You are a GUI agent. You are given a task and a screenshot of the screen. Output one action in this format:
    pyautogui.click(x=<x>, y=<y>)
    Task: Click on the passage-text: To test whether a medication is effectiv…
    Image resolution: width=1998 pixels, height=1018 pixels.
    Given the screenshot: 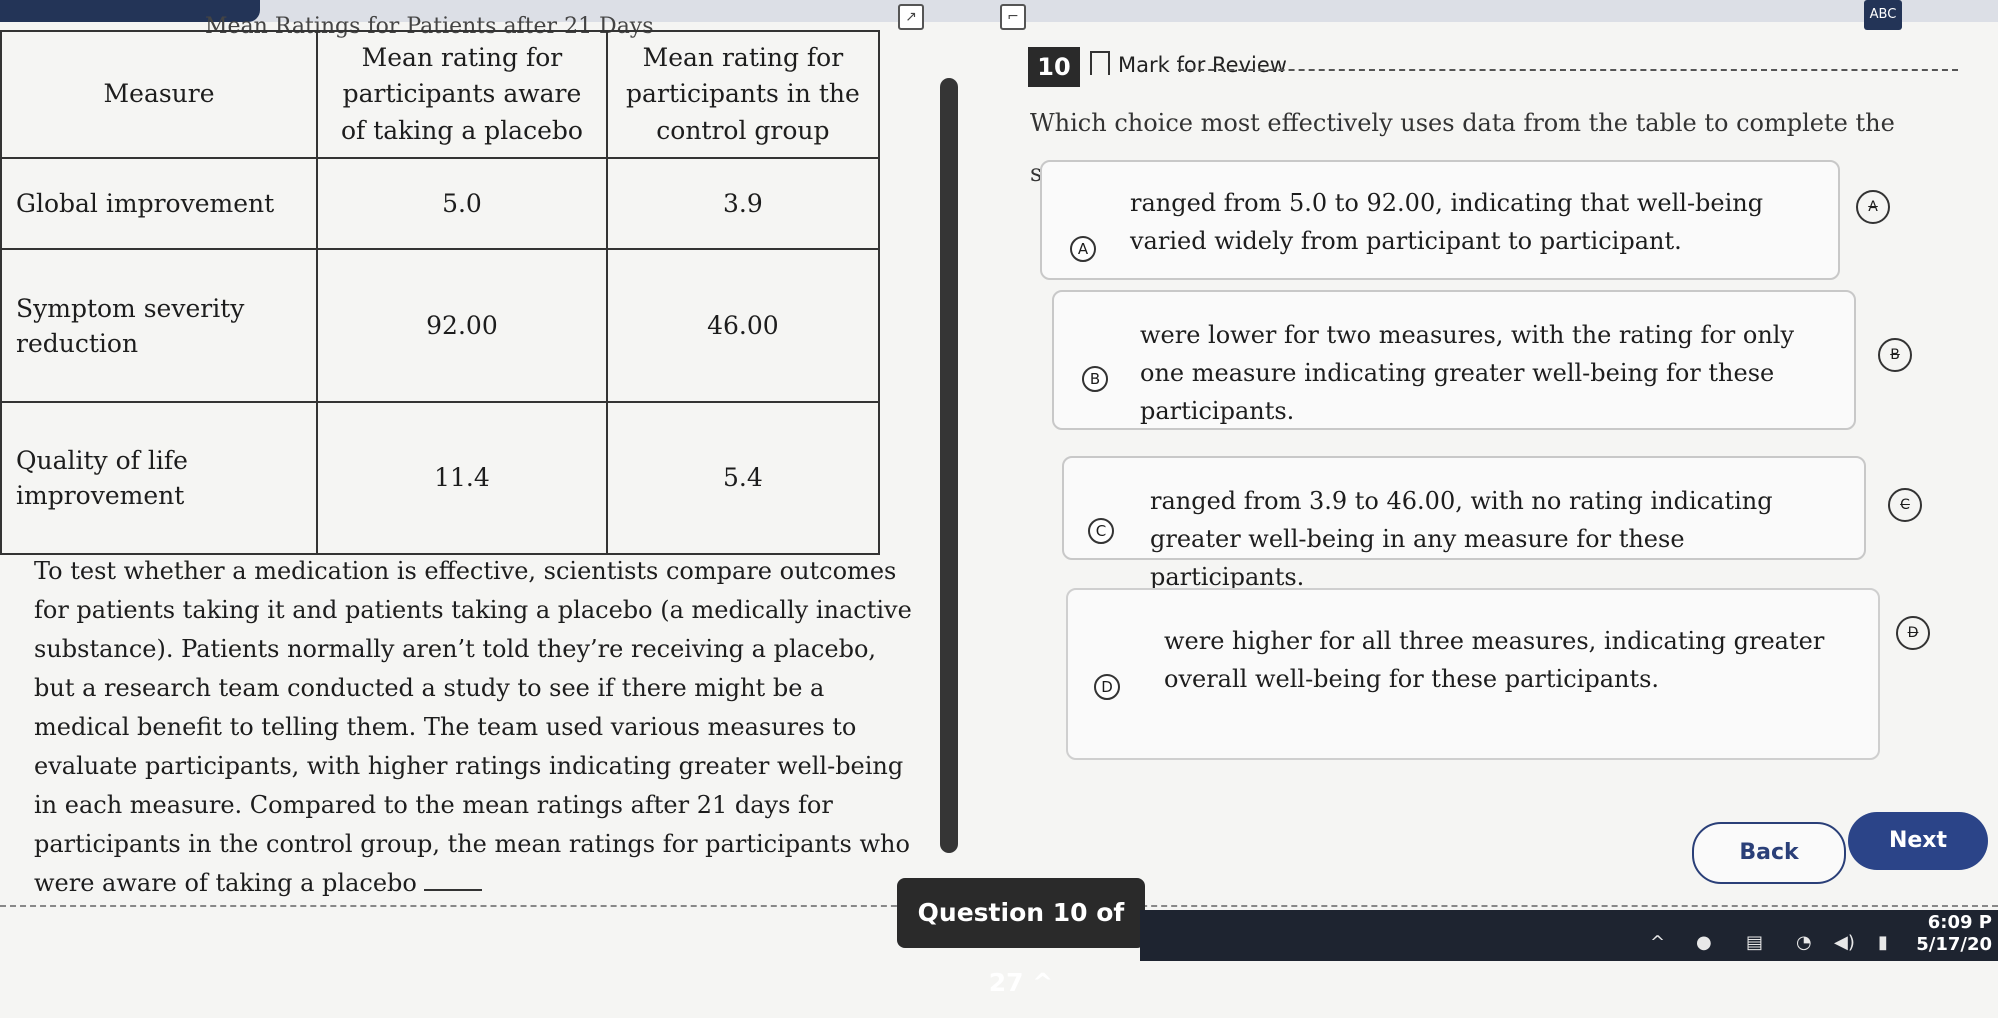 What is the action you would take?
    pyautogui.click(x=473, y=727)
    